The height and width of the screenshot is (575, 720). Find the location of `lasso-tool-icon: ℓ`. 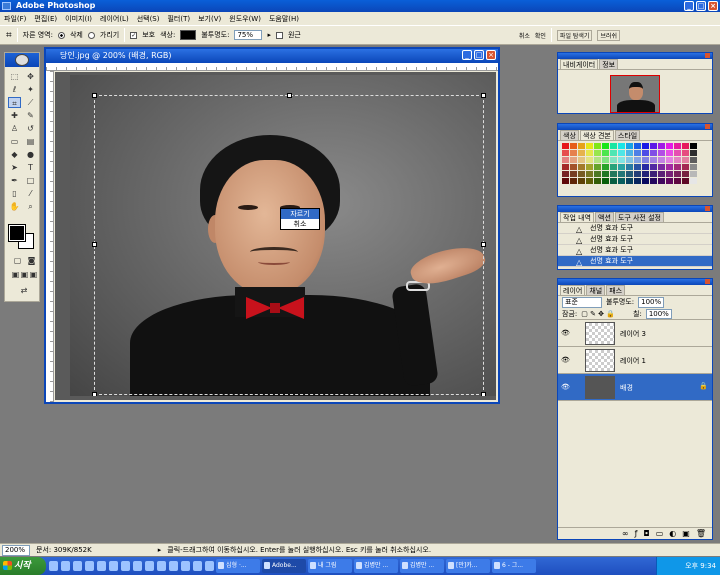

lasso-tool-icon: ℓ is located at coordinates (14, 89).